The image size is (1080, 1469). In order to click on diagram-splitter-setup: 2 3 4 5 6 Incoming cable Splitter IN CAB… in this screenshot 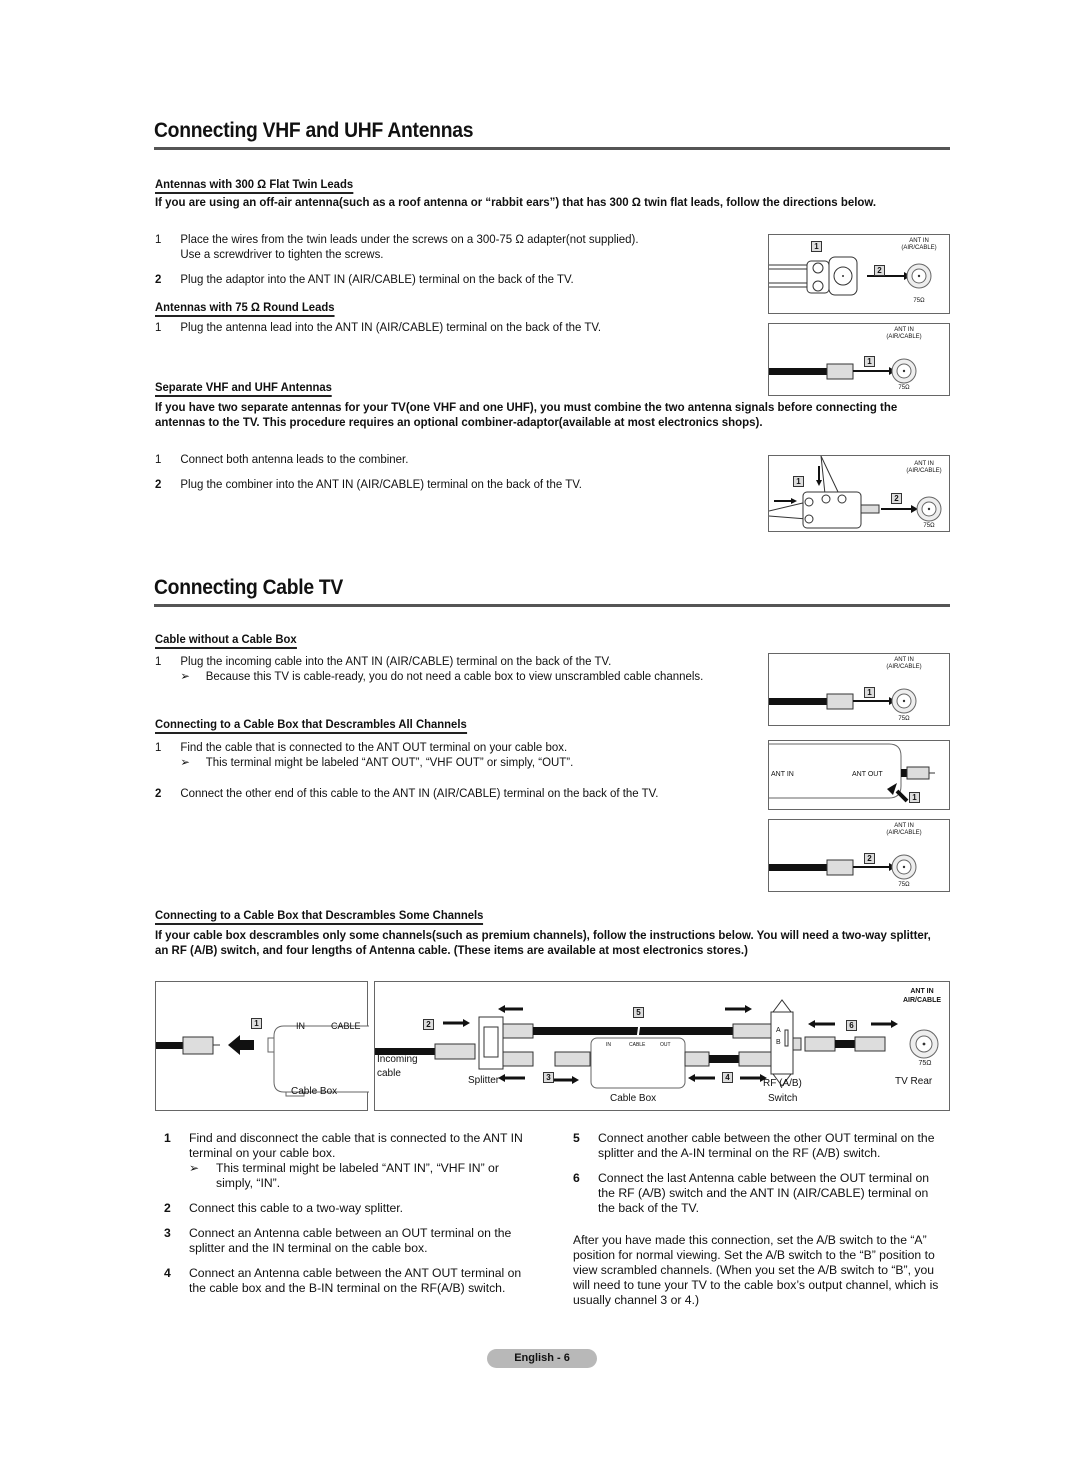, I will do `click(662, 1046)`.